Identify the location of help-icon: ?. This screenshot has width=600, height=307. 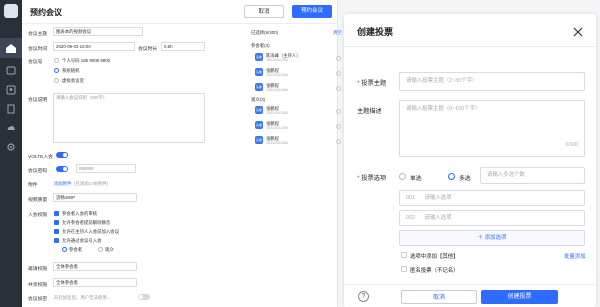
(363, 296).